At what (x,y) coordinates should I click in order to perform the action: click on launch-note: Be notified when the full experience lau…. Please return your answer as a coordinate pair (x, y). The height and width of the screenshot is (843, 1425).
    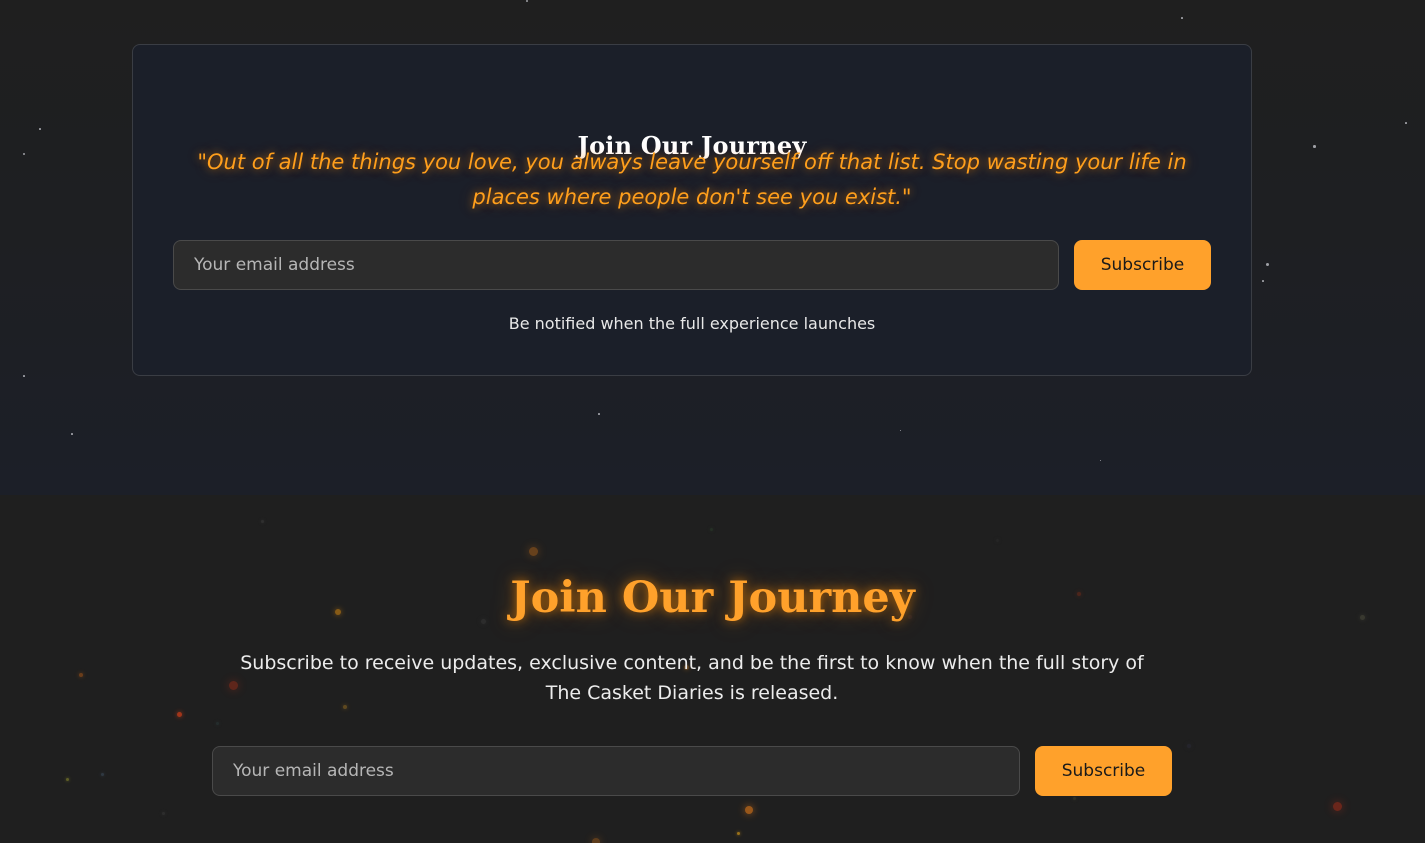
    Looking at the image, I should click on (692, 323).